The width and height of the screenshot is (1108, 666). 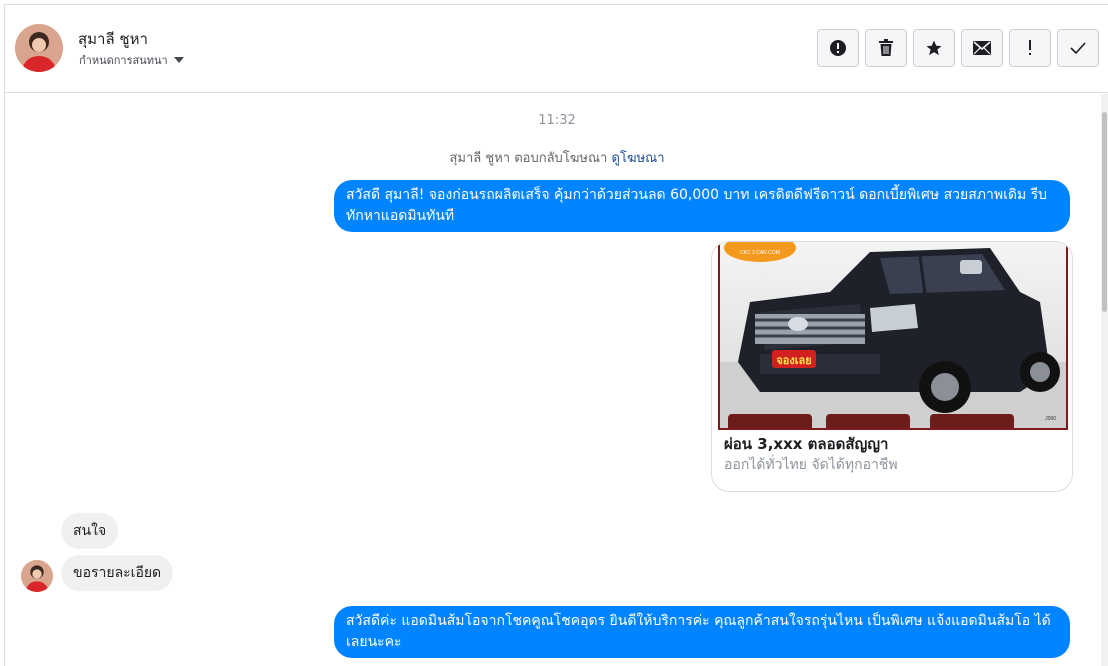 What do you see at coordinates (557, 120) in the screenshot?
I see `message-timestamp: 11:32` at bounding box center [557, 120].